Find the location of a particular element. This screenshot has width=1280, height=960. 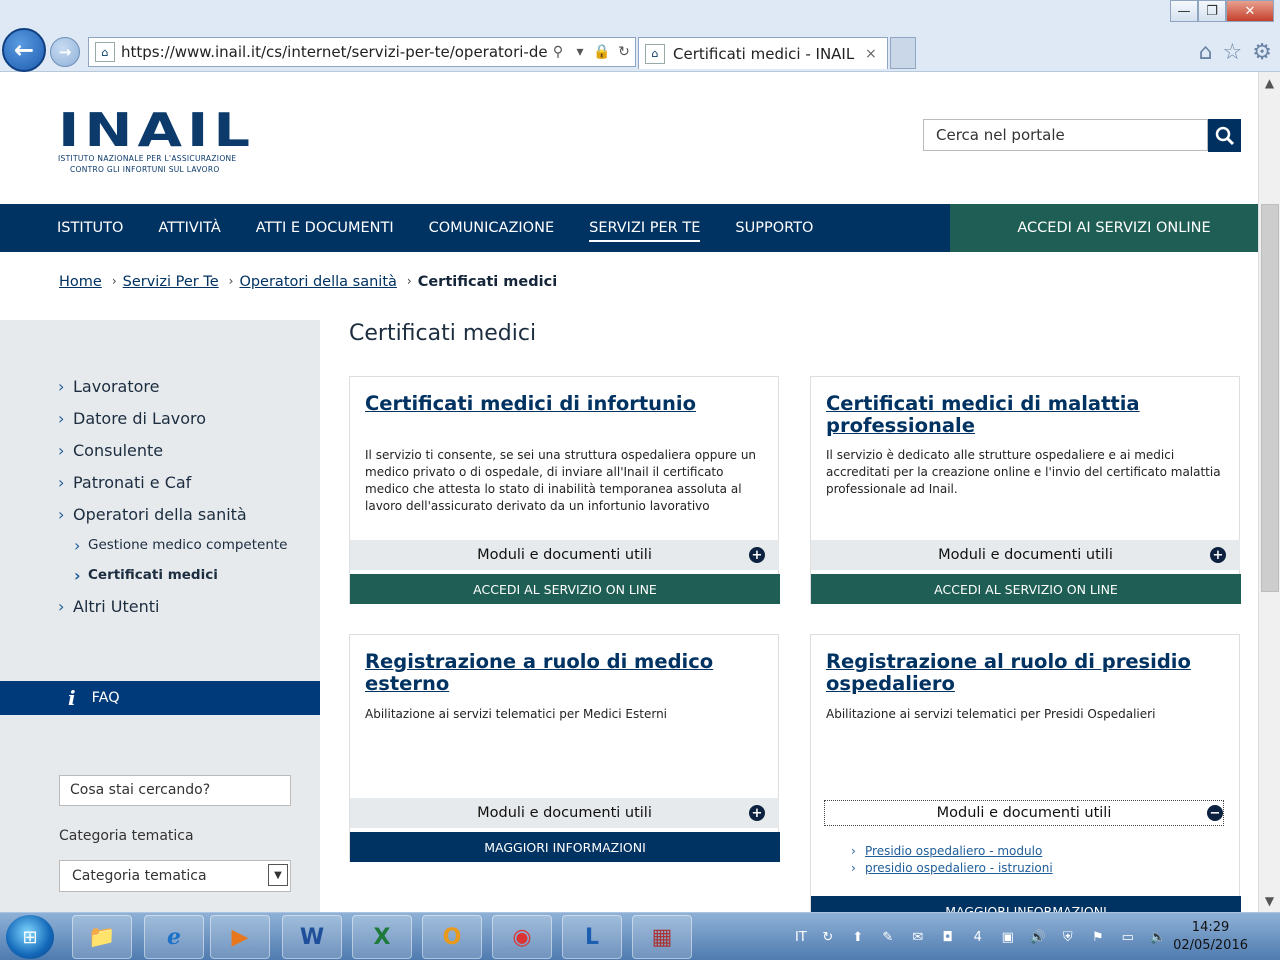

sidebar-subitem-certificati-medici: Certificati medici is located at coordinates (160, 575).